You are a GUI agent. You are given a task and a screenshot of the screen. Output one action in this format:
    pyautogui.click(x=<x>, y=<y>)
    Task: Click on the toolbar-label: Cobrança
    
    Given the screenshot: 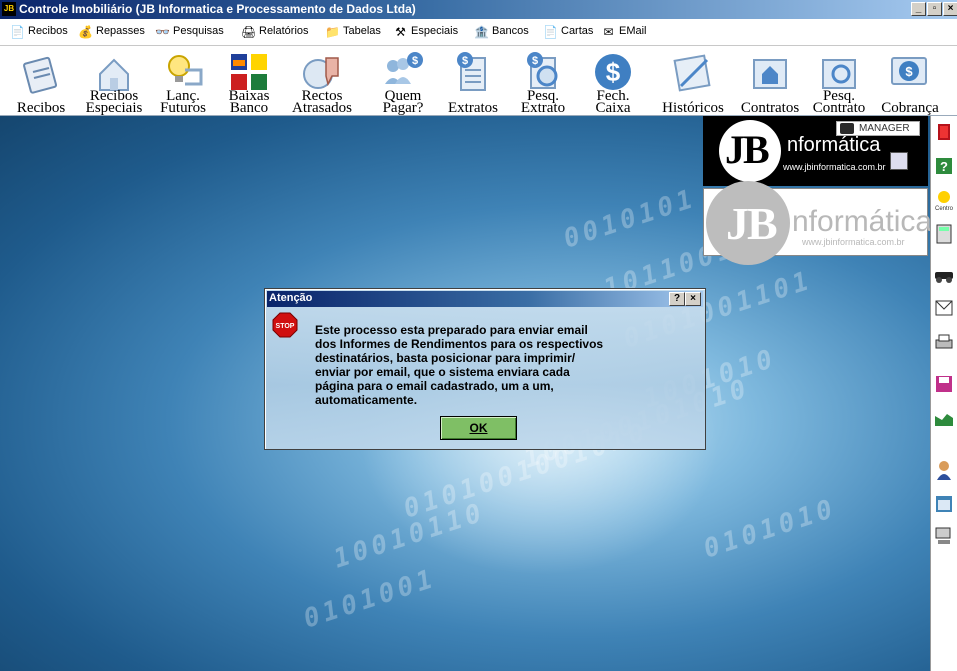 What is the action you would take?
    pyautogui.click(x=910, y=108)
    